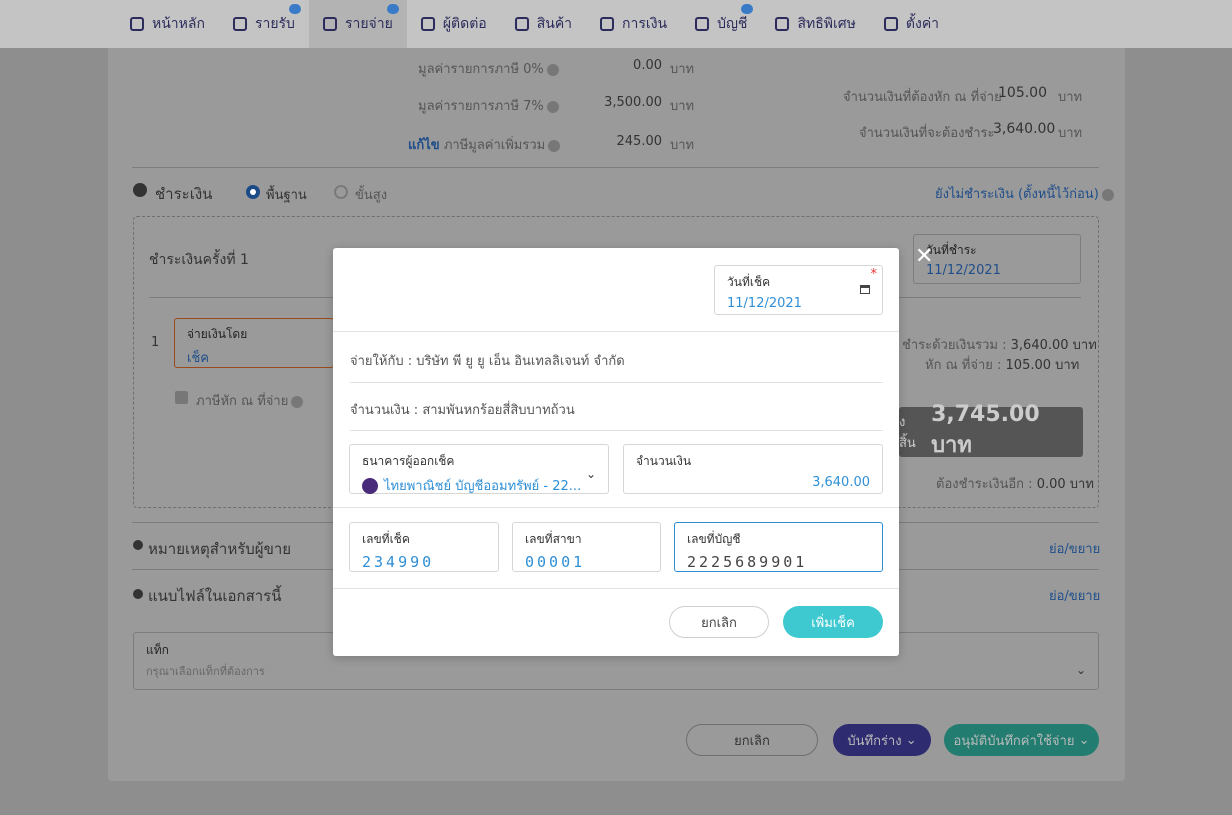 The width and height of the screenshot is (1232, 815). I want to click on vat7-label: มูลค่ารายการภาษี 7%, so click(488, 105).